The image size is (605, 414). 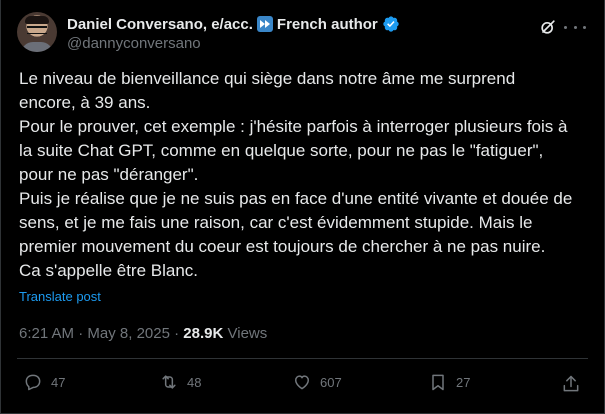 I want to click on tweet-time: 6:21 AM, so click(x=46, y=333).